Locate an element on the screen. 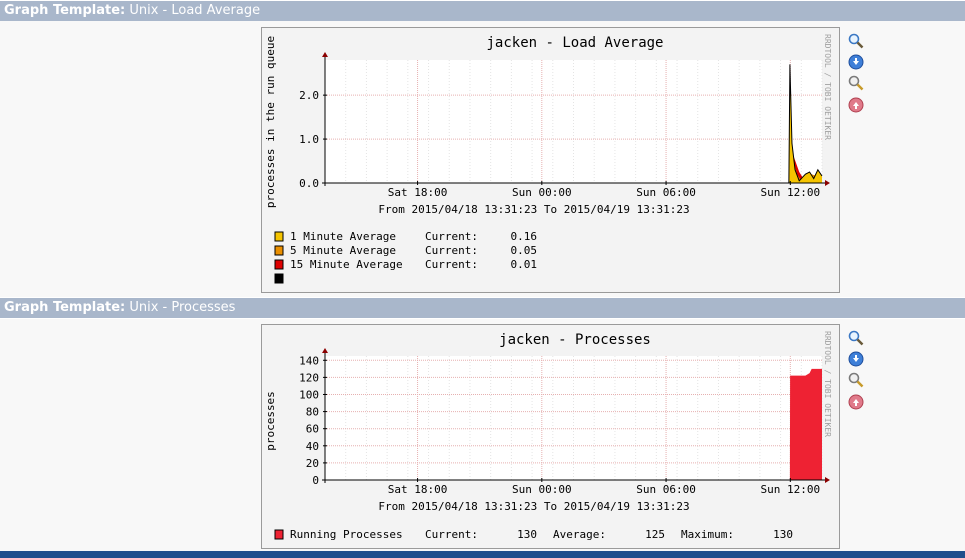 This screenshot has height=558, width=965. legend-label: 1 Minute Average is located at coordinates (343, 236).